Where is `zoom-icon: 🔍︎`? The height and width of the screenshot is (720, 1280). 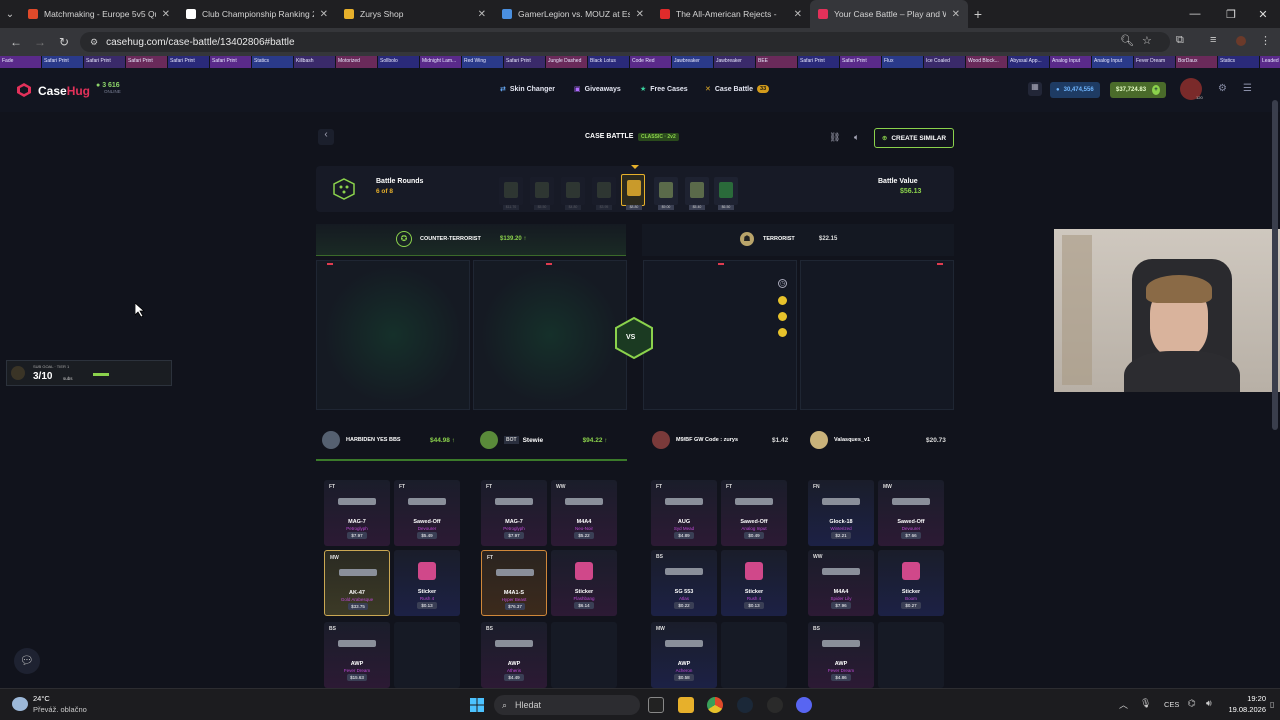
zoom-icon: 🔍︎ is located at coordinates (1127, 40).